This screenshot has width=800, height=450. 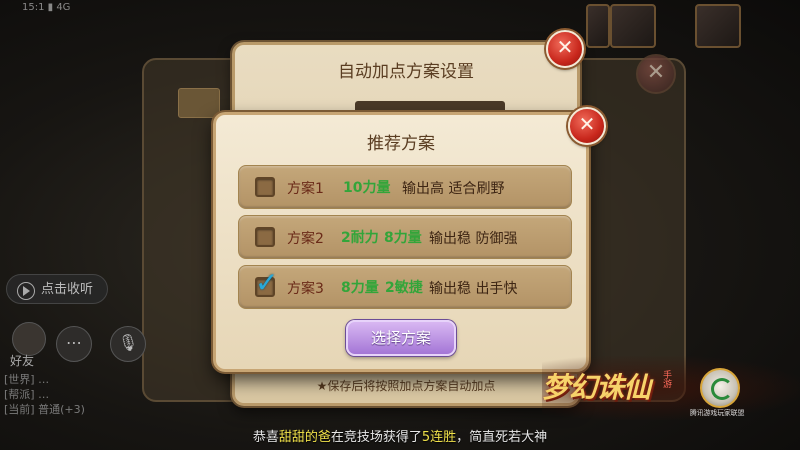 What do you see at coordinates (199, 103) in the screenshot?
I see `background-tab` at bounding box center [199, 103].